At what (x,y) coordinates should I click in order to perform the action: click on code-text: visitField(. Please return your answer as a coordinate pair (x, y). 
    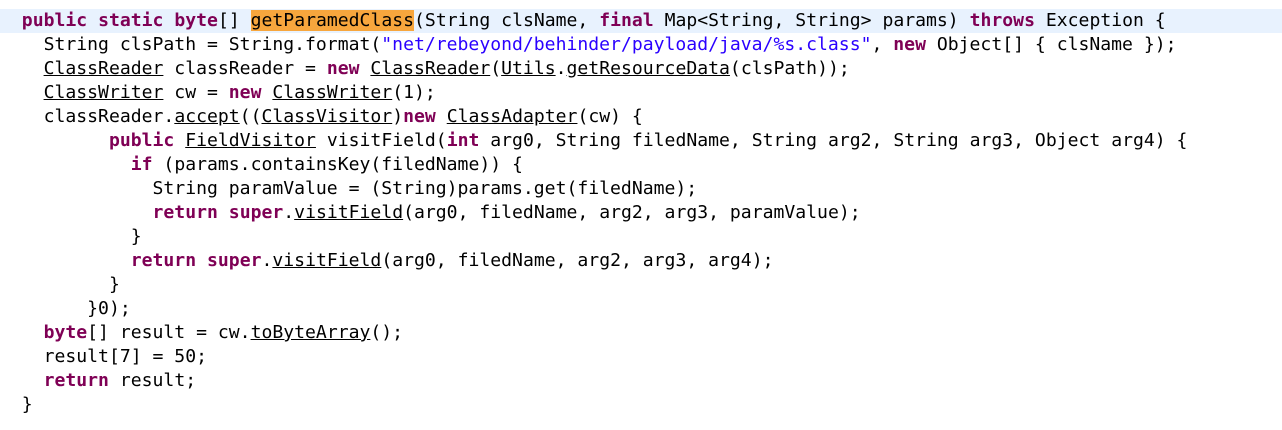
    Looking at the image, I should click on (381, 140).